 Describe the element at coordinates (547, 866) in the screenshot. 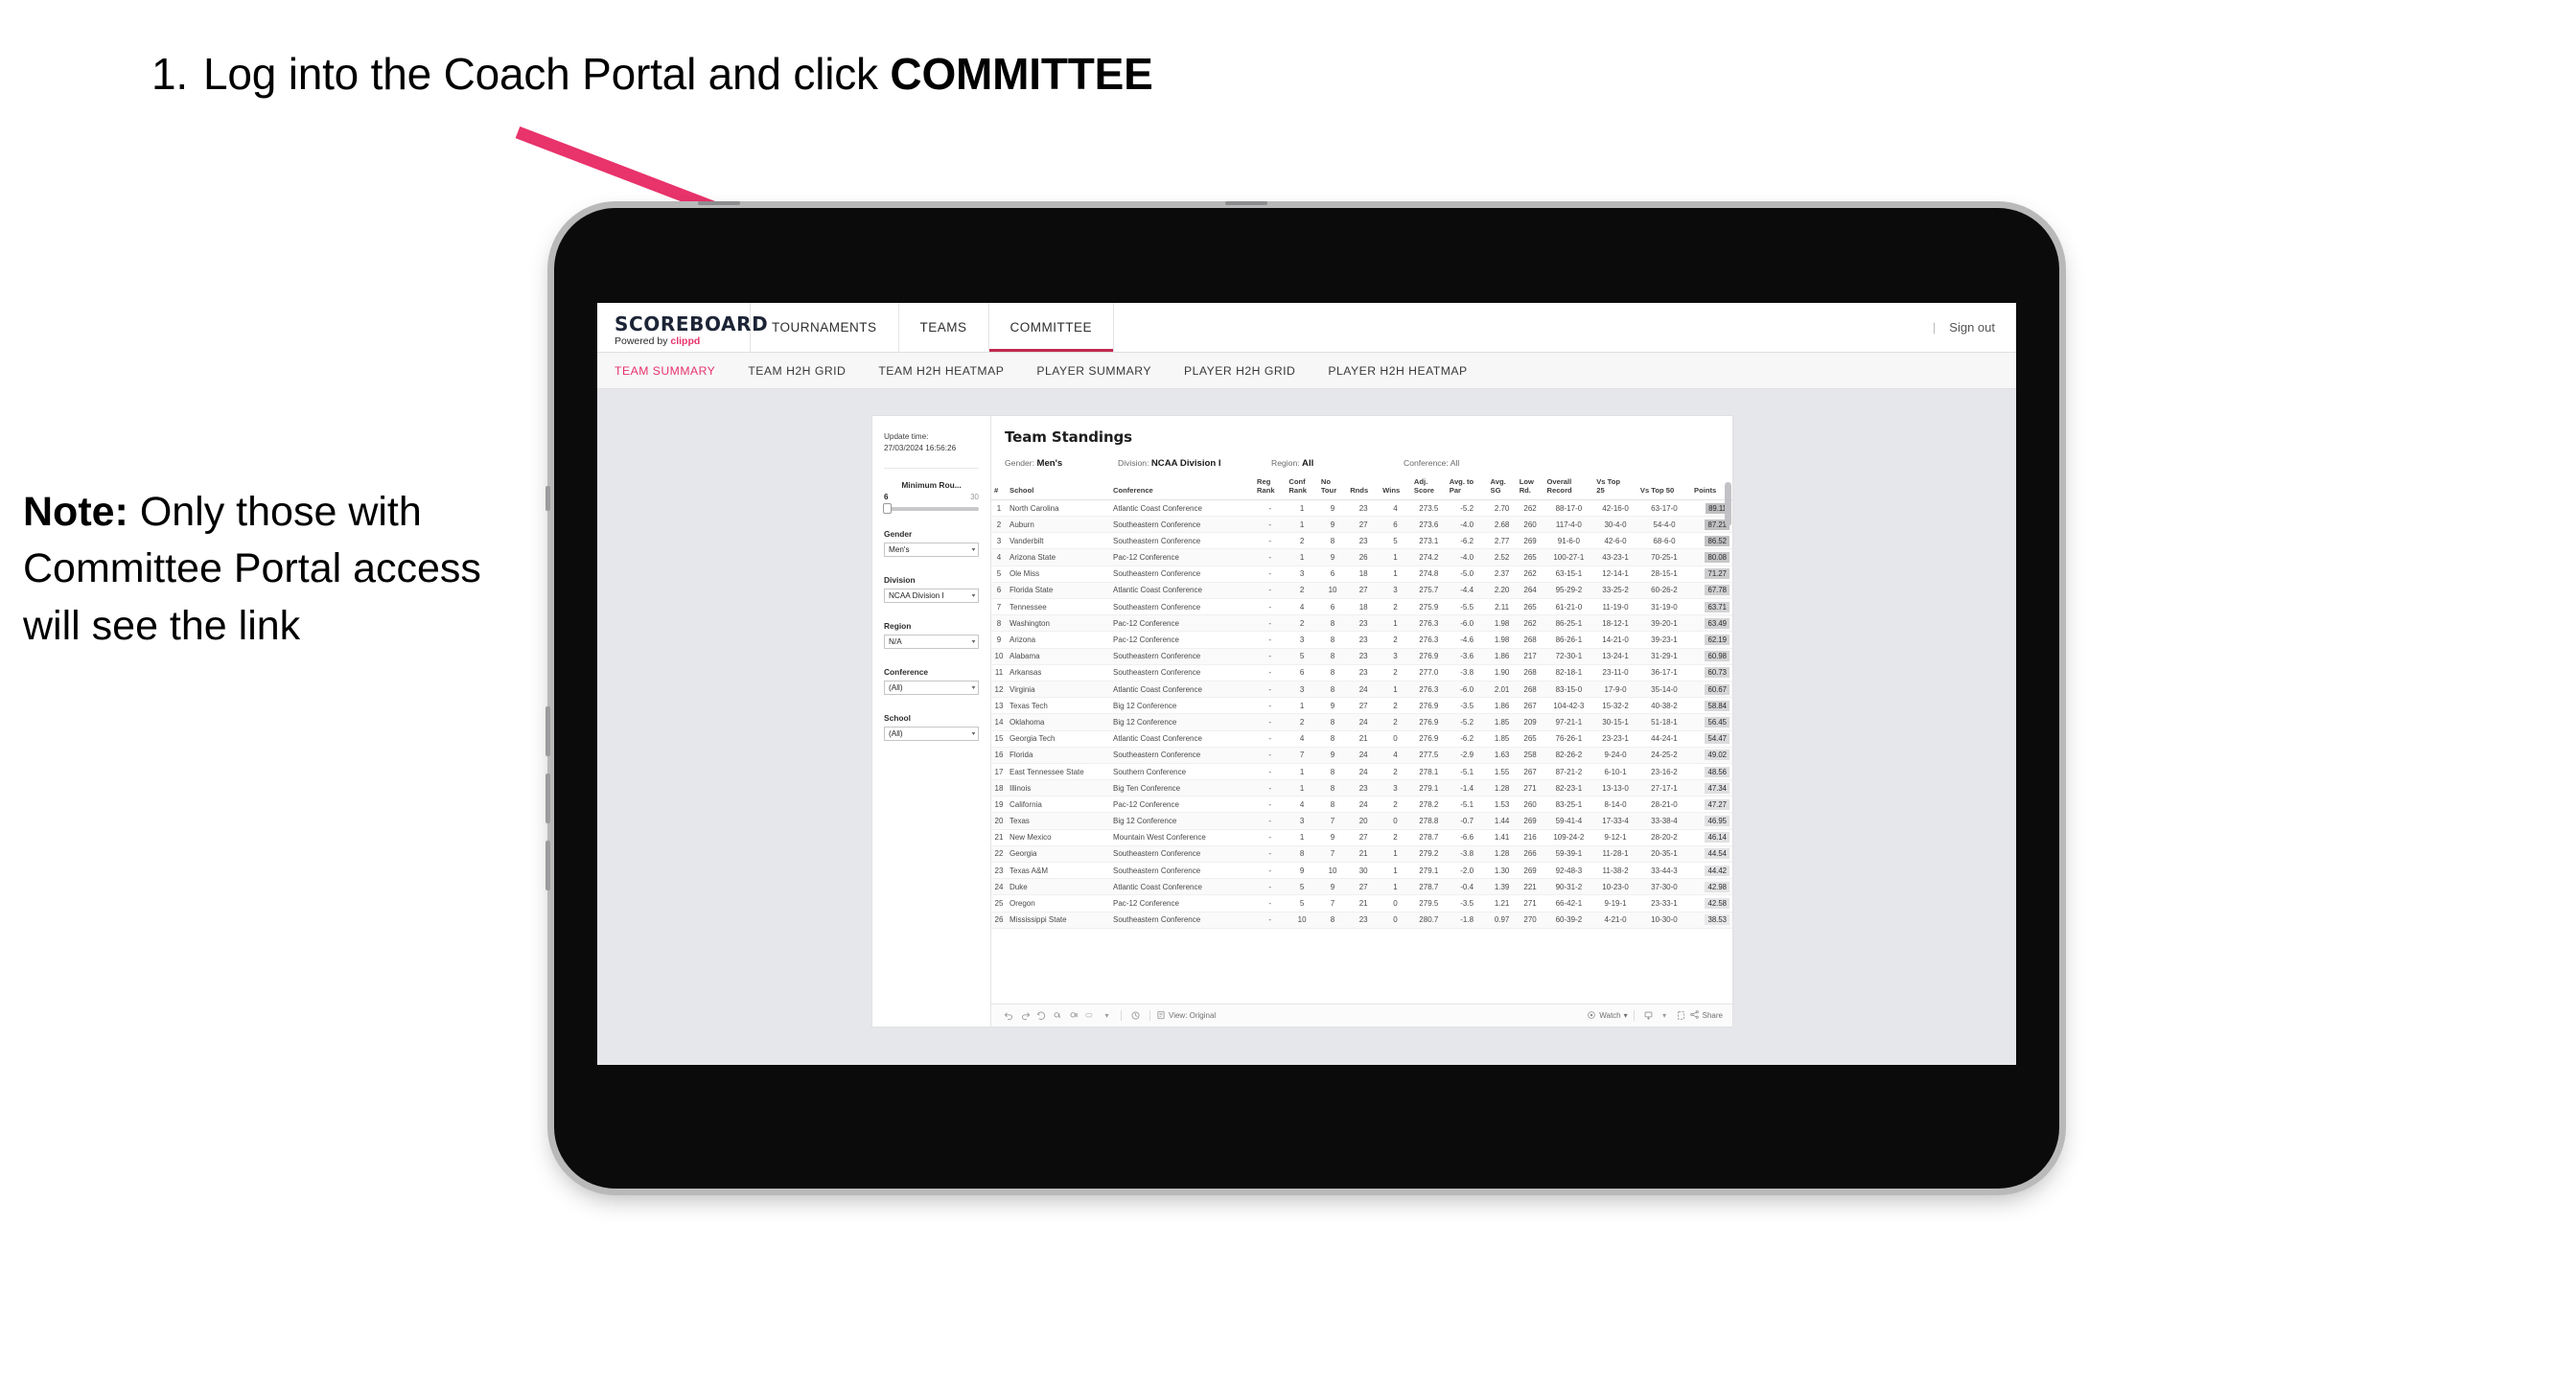

I see `device-button-extra` at that location.